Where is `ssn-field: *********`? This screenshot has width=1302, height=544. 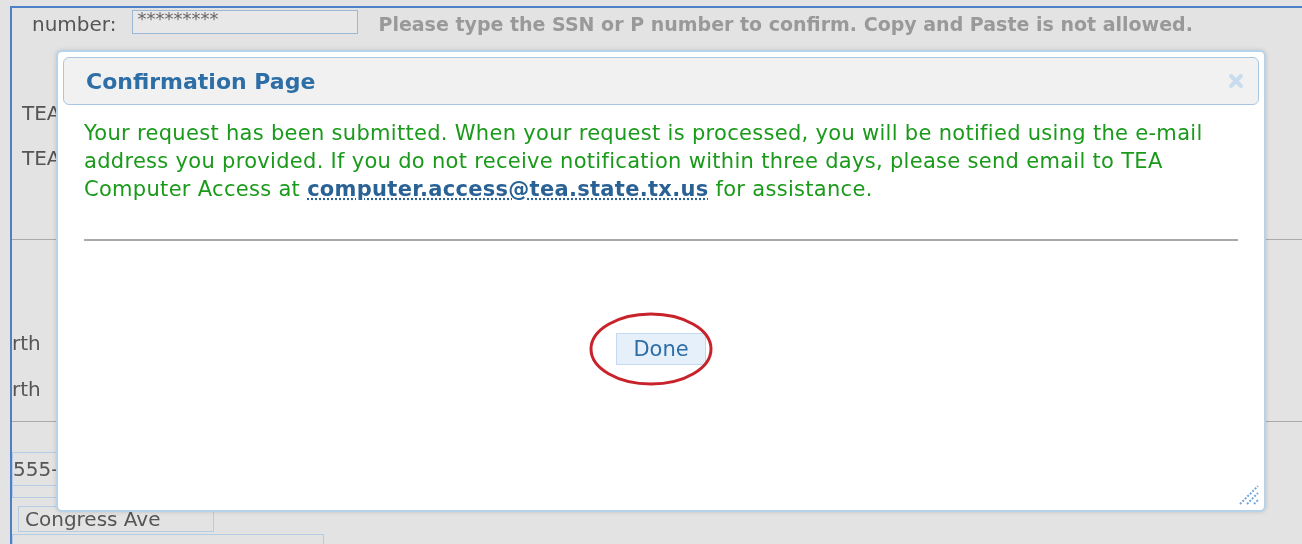
ssn-field: ********* is located at coordinates (245, 22).